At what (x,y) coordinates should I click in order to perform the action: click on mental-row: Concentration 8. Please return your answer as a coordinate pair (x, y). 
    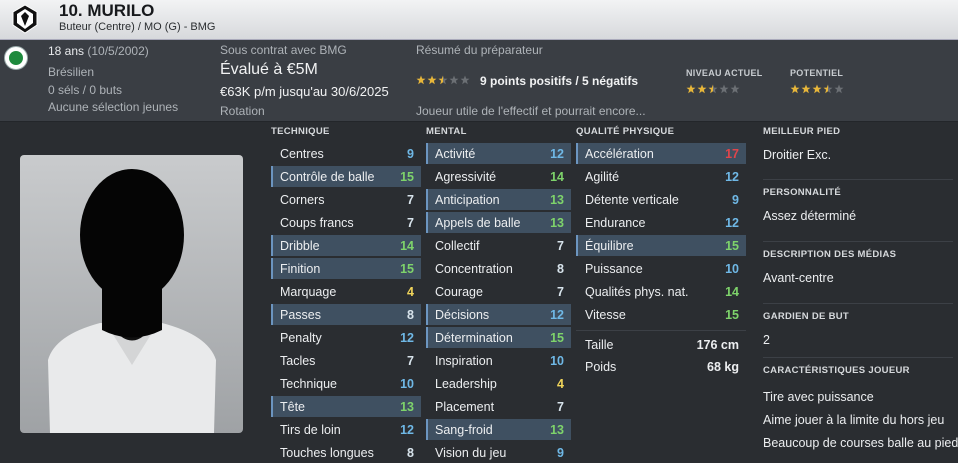
    Looking at the image, I should click on (498, 268).